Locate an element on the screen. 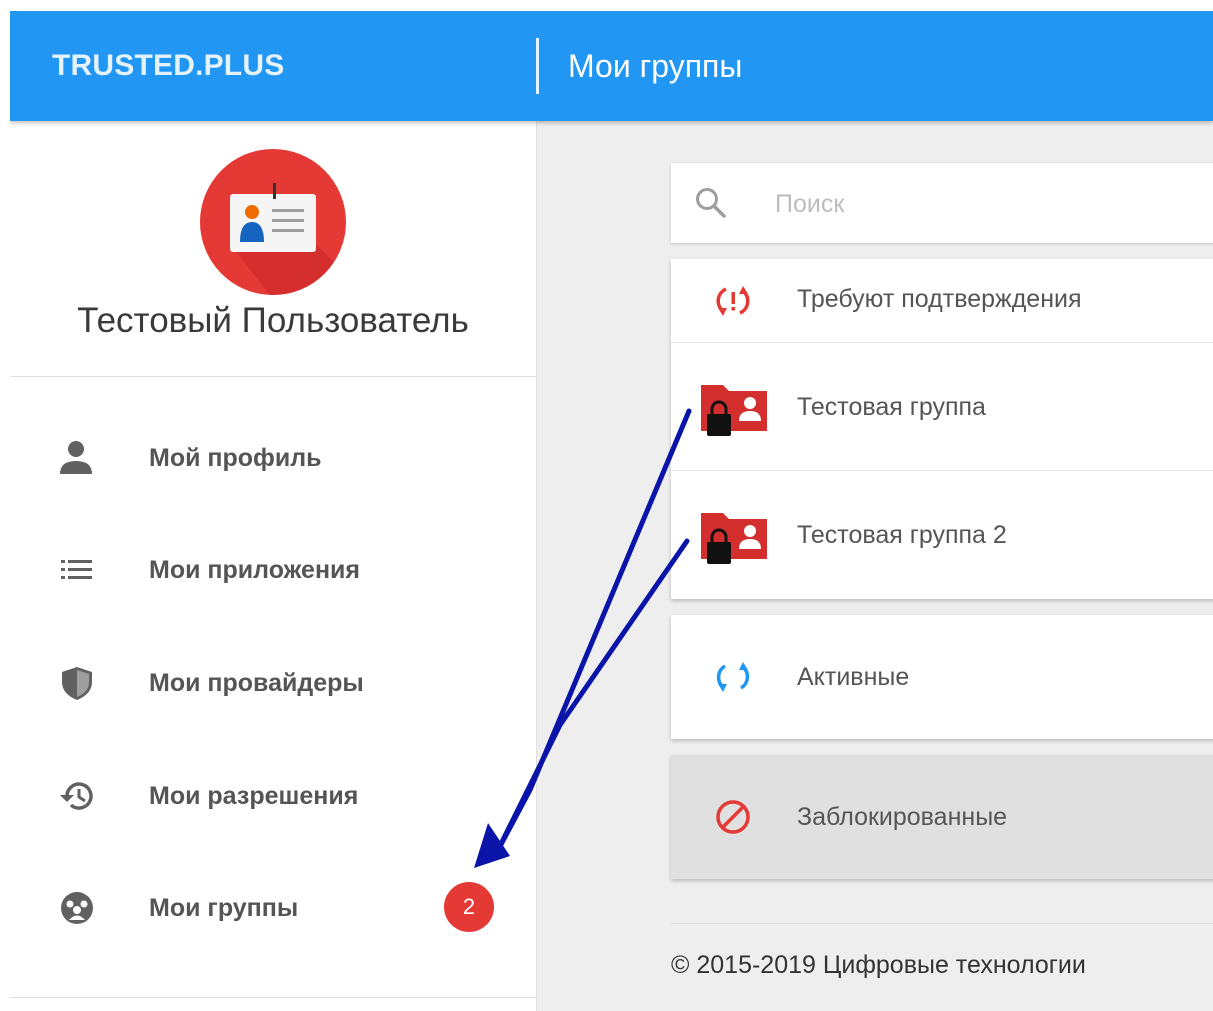  sidebar-item-permissions: Мои разрешения is located at coordinates (273, 796).